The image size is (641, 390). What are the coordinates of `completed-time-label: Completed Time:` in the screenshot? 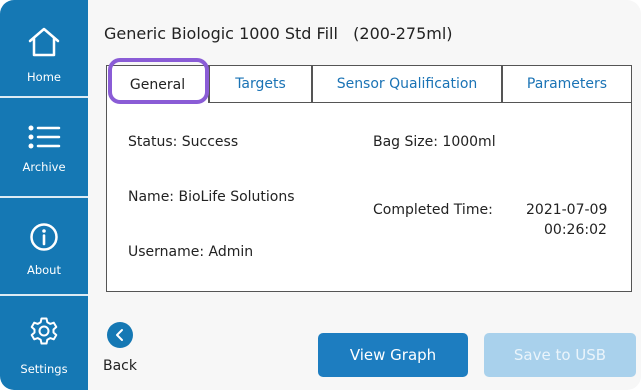 It's located at (433, 210).